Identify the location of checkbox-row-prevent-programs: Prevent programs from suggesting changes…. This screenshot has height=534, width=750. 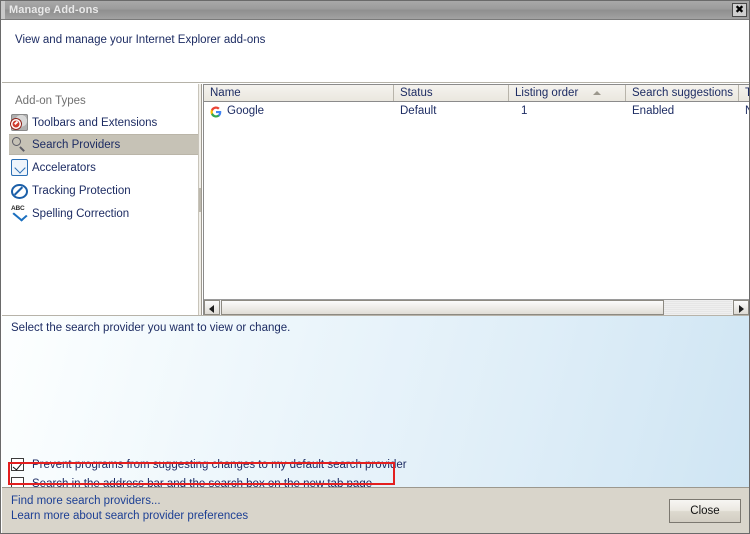
(209, 464).